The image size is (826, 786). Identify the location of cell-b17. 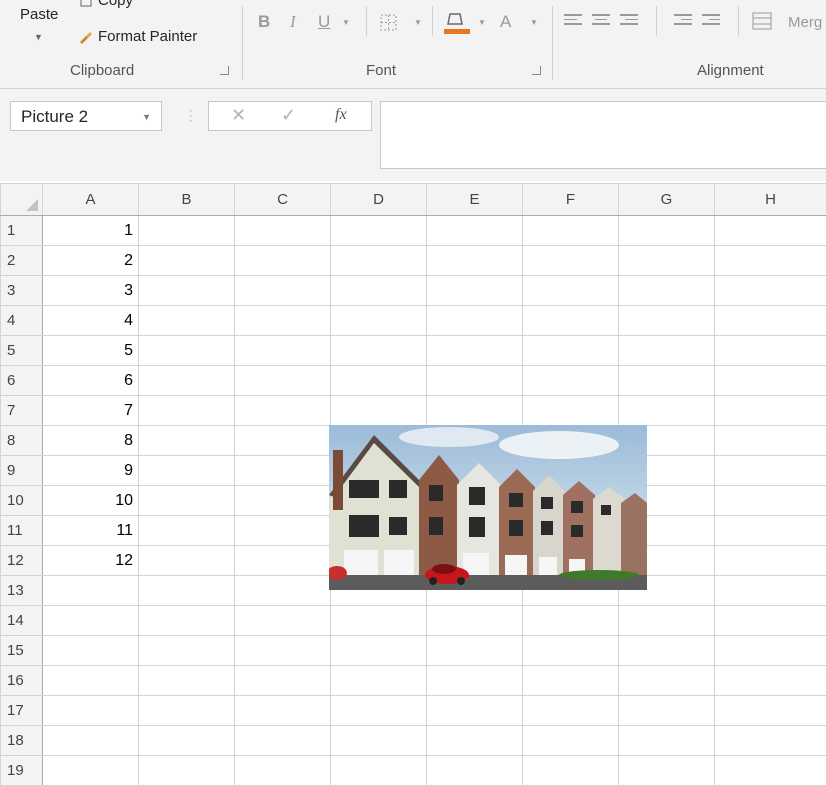
(187, 711).